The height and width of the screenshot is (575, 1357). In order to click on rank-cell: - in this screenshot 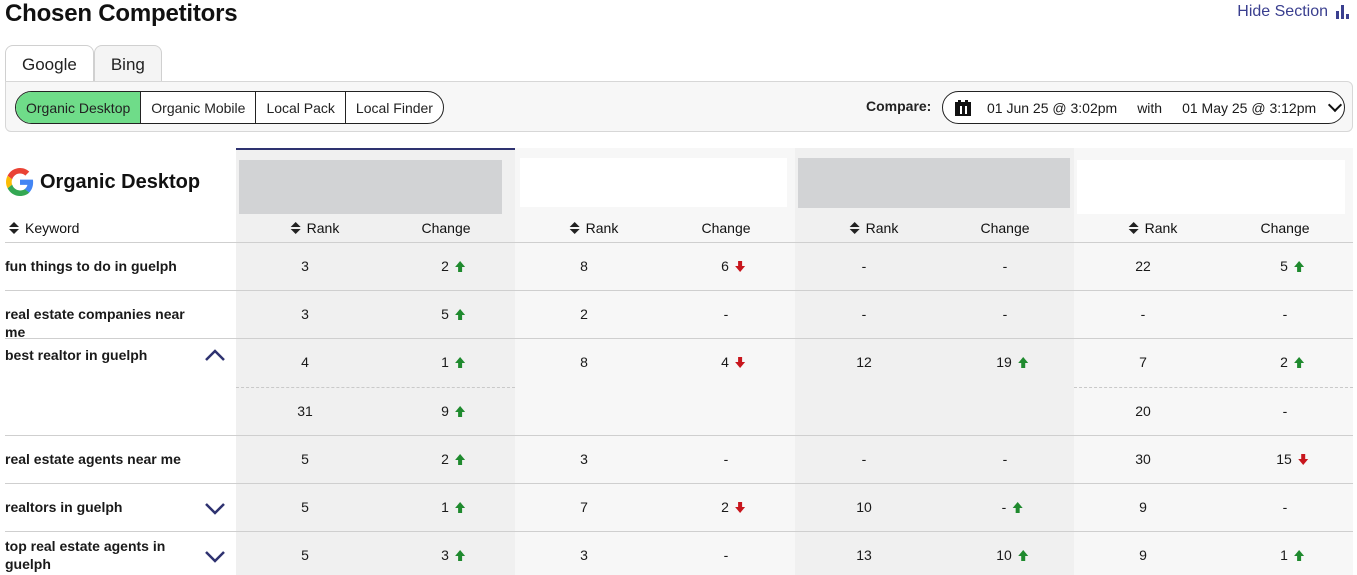, I will do `click(864, 314)`.